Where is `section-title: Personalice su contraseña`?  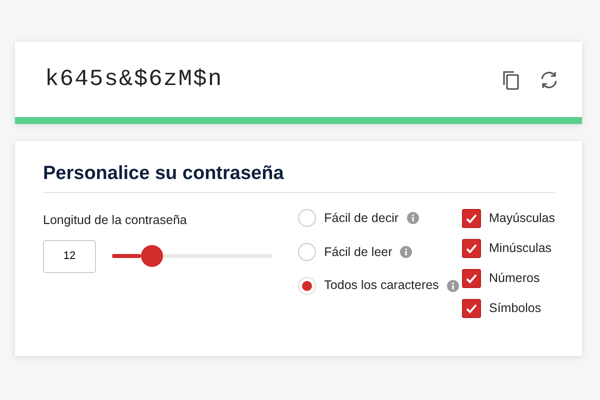
section-title: Personalice su contraseña is located at coordinates (299, 178).